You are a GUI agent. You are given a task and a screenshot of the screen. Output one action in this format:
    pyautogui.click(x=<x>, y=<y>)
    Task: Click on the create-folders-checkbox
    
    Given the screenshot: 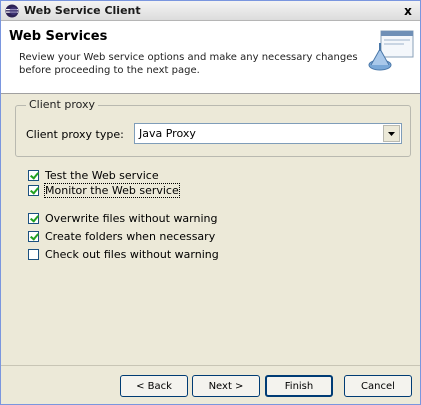 What is the action you would take?
    pyautogui.click(x=33, y=236)
    